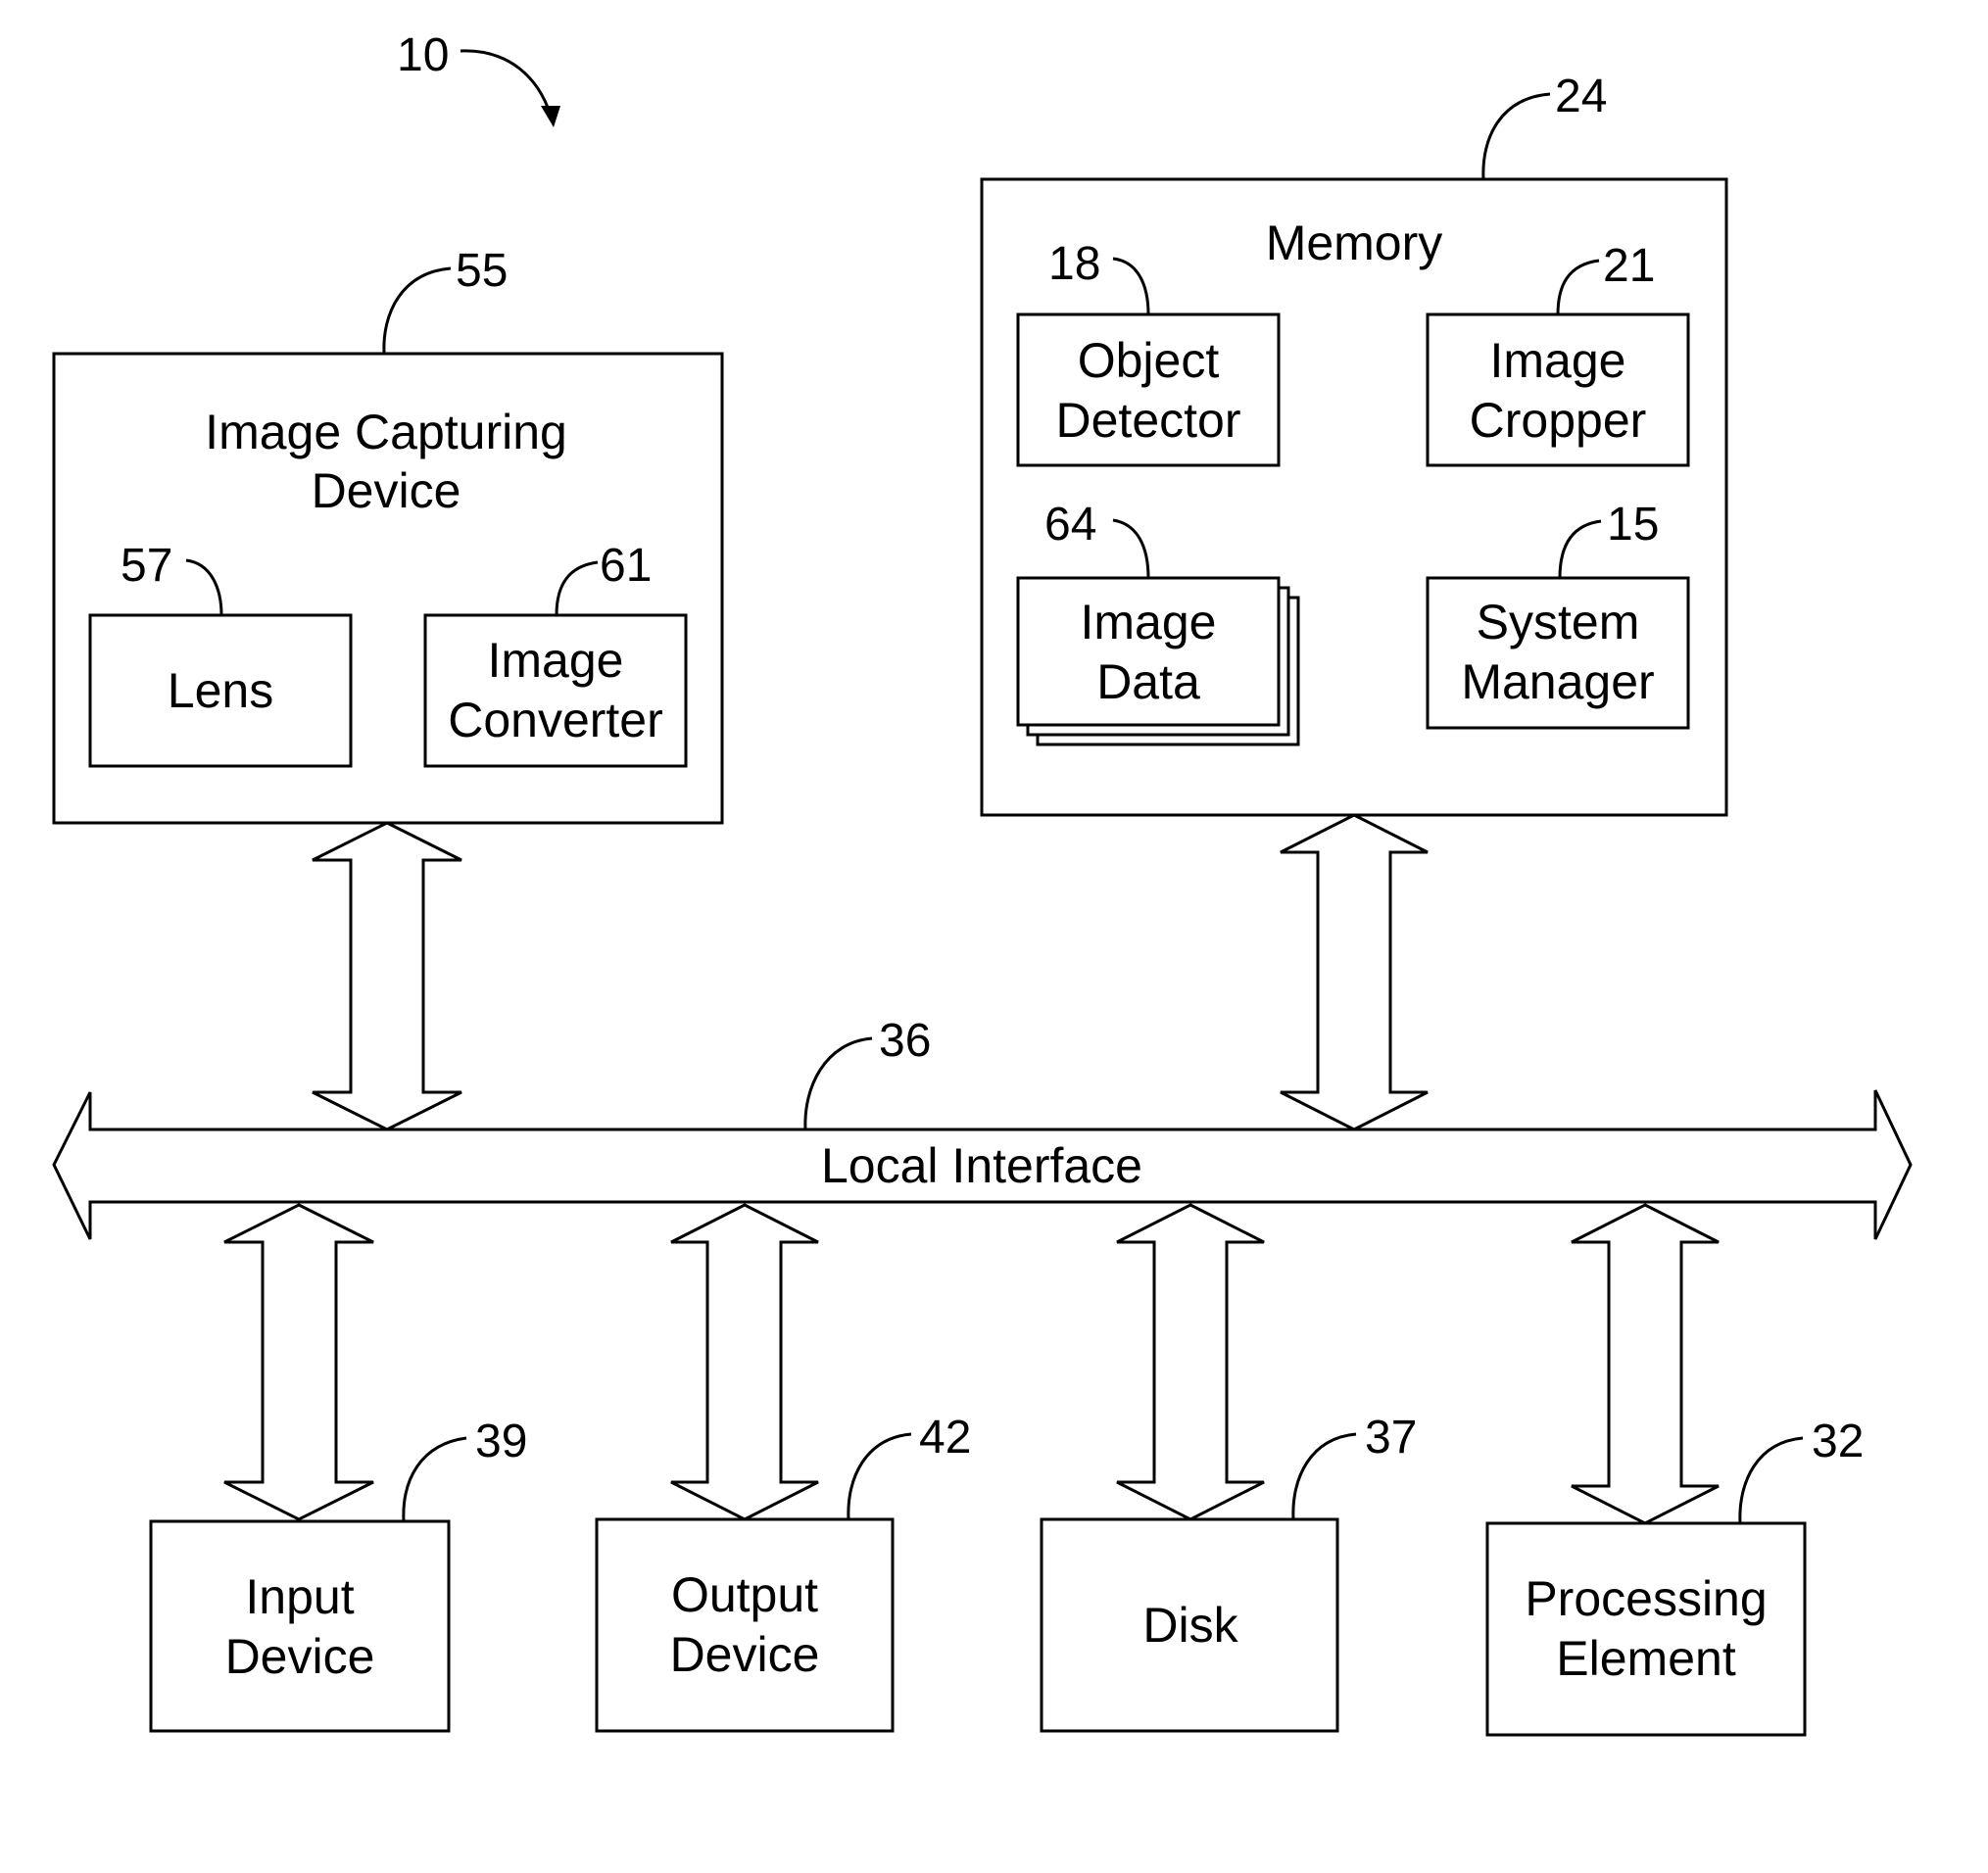 The height and width of the screenshot is (1873, 1988). I want to click on system-manager-line2: Manager, so click(1557, 681).